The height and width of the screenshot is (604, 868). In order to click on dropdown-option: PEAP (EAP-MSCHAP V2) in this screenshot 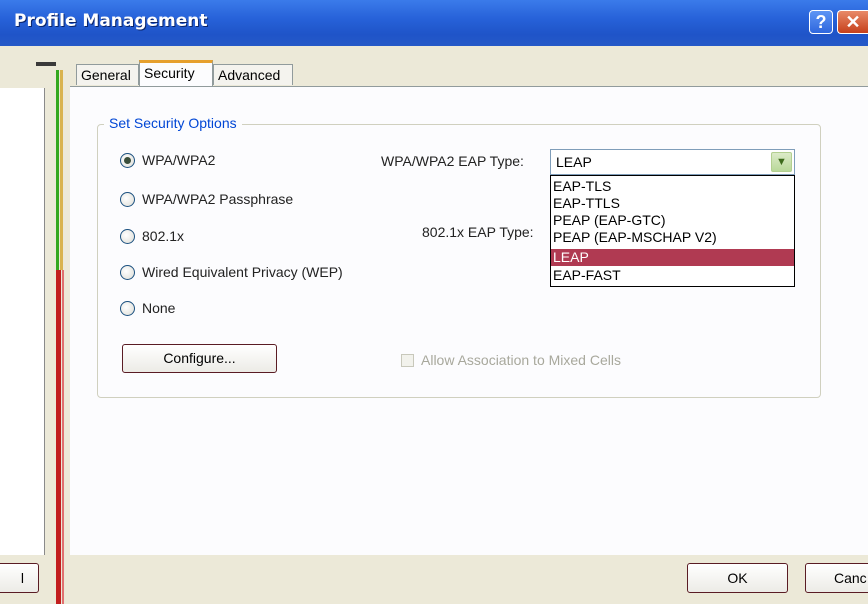, I will do `click(672, 237)`.